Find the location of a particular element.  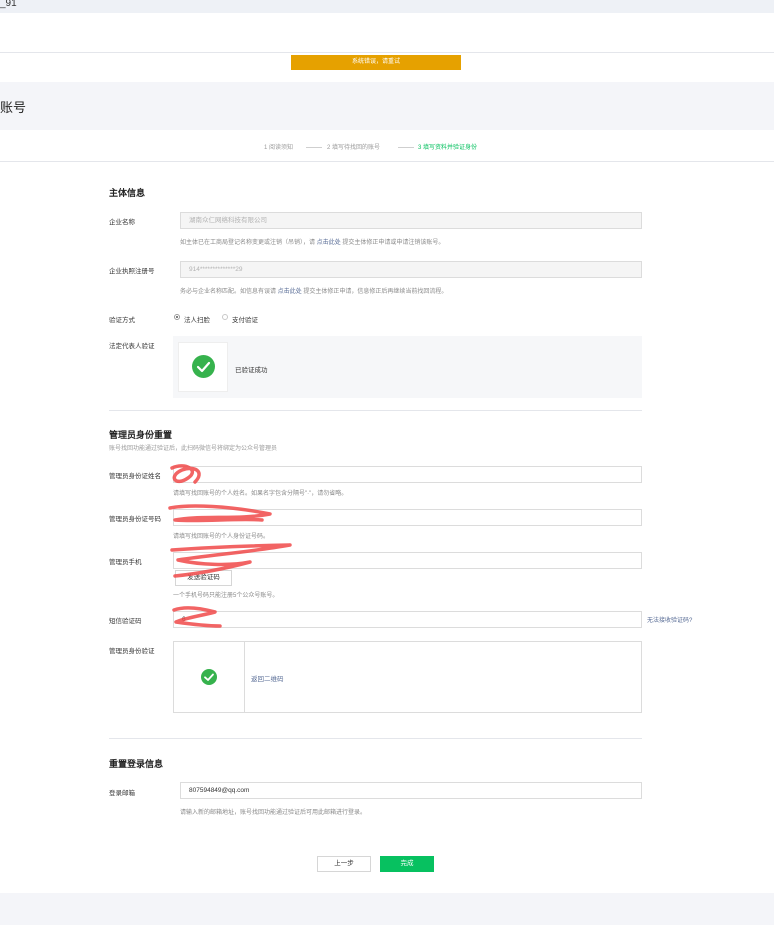

redaction-scribbles is located at coordinates (230, 546).